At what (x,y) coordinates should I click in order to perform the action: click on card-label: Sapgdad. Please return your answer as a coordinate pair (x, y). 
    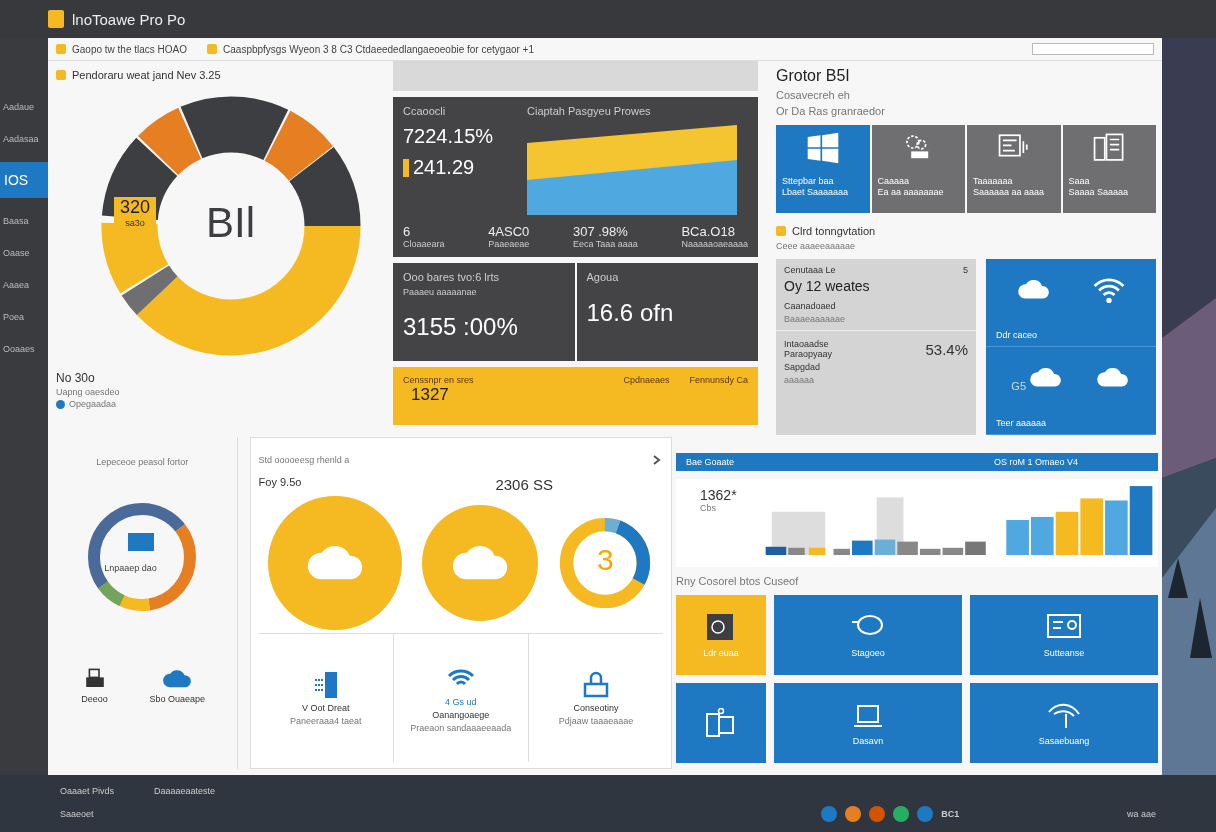
    Looking at the image, I should click on (803, 367).